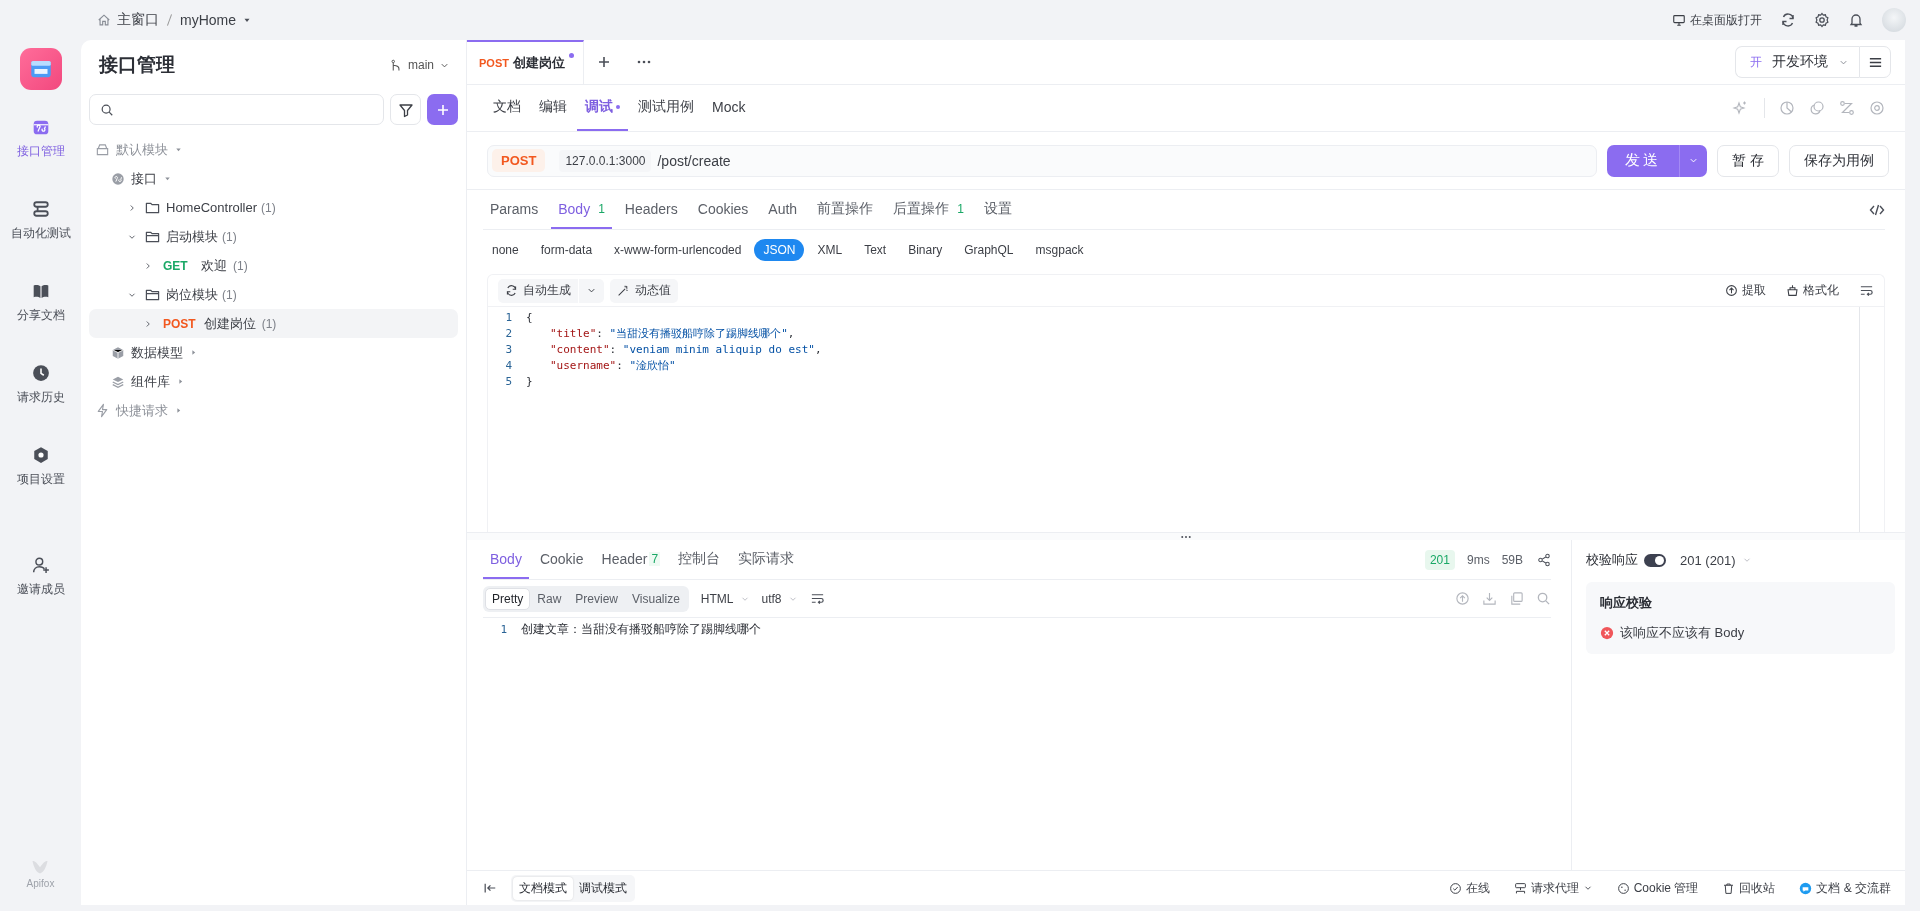  What do you see at coordinates (157, 352) in the screenshot?
I see `tree-item: 数据模型` at bounding box center [157, 352].